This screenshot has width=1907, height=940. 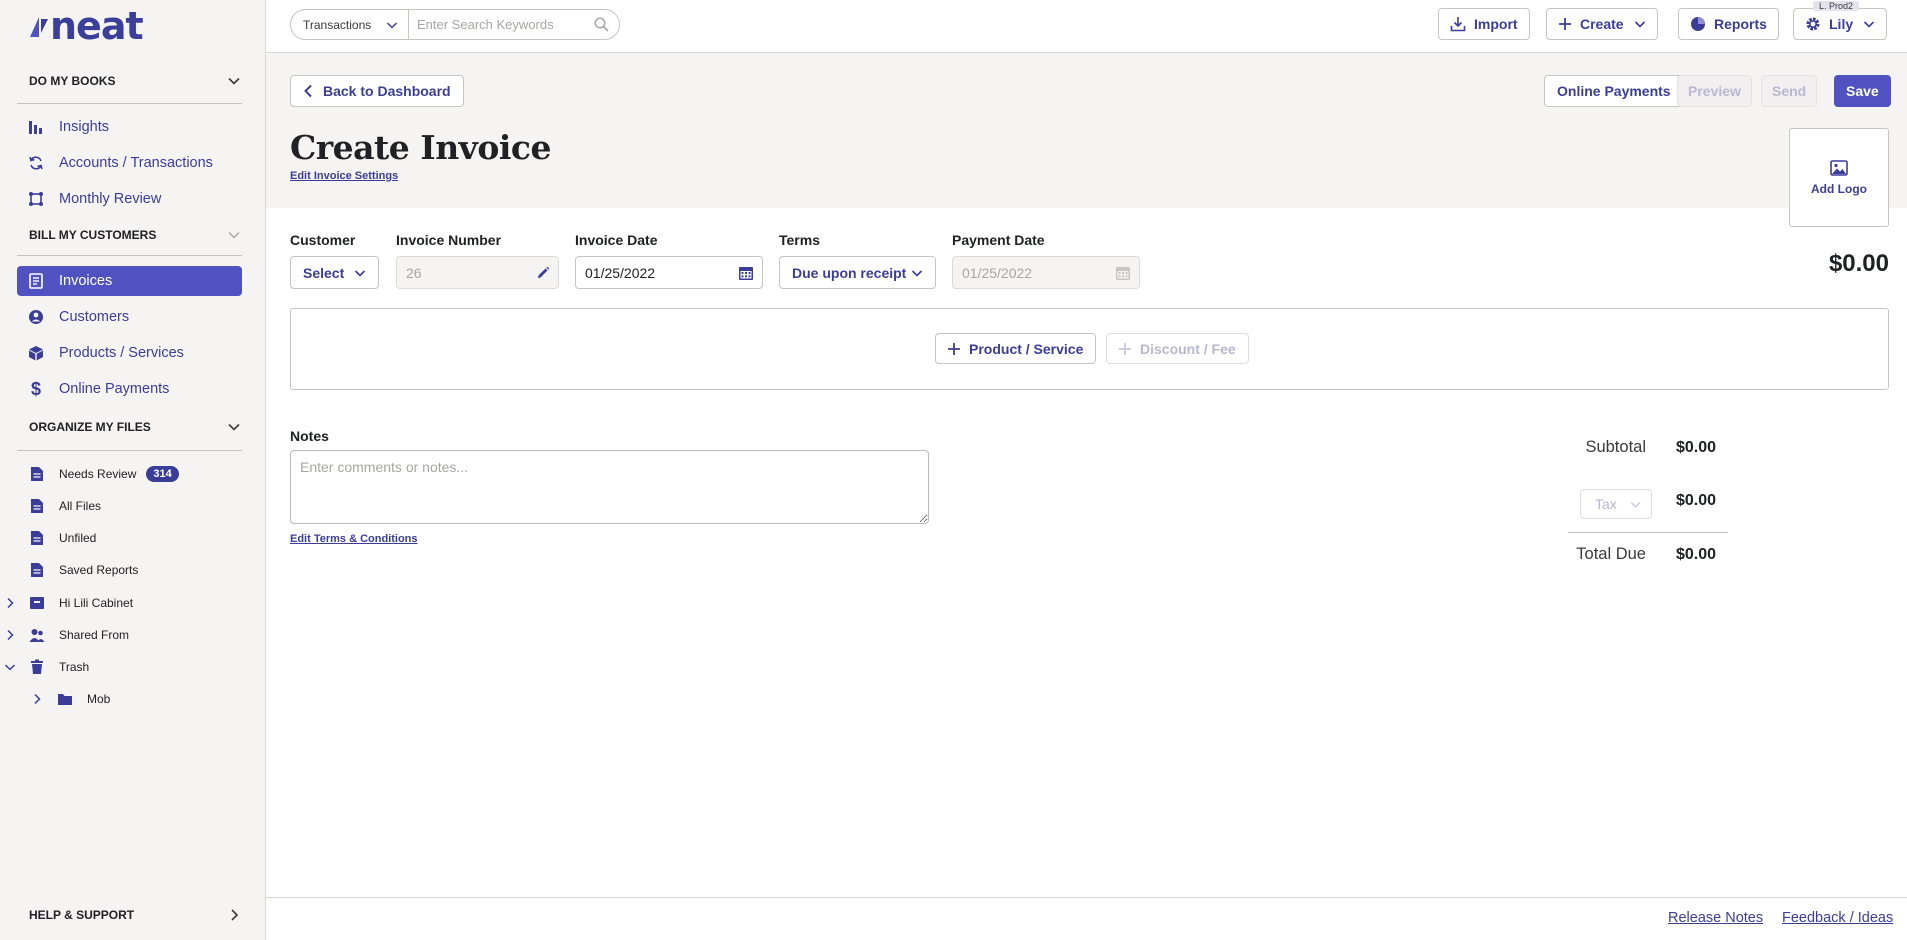 I want to click on release-notes-link: Release Notes, so click(x=1715, y=918).